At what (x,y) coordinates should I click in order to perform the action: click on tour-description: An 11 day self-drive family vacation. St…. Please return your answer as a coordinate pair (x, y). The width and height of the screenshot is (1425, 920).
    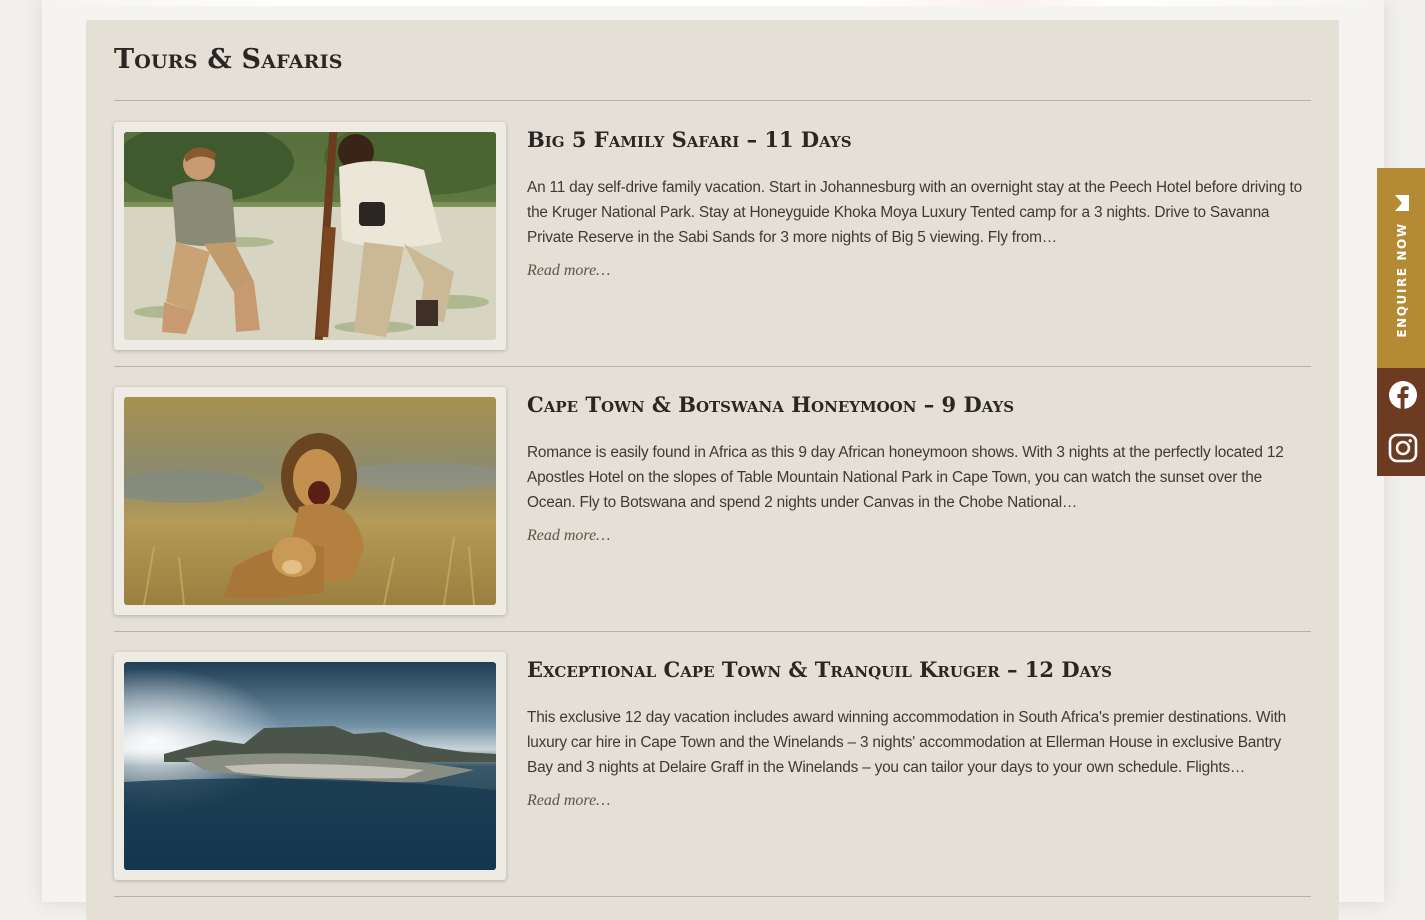
    Looking at the image, I should click on (914, 212).